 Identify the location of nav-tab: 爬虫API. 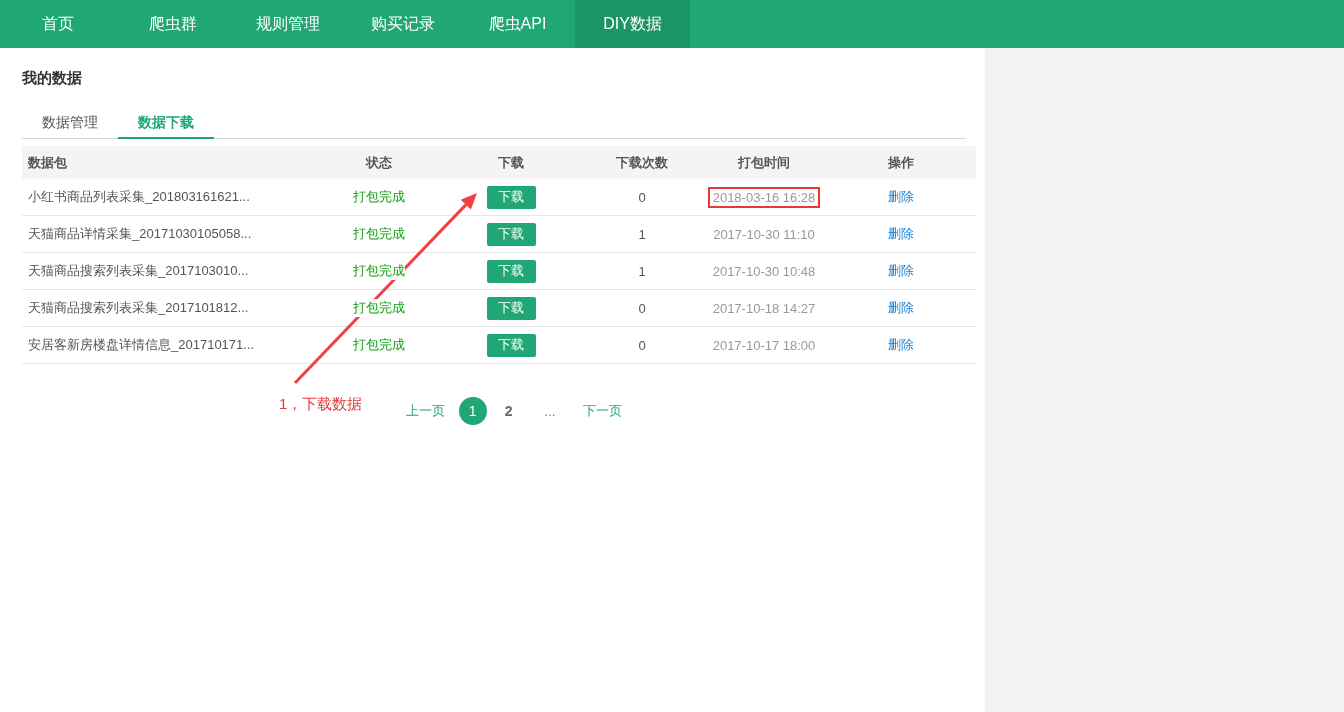
(517, 24).